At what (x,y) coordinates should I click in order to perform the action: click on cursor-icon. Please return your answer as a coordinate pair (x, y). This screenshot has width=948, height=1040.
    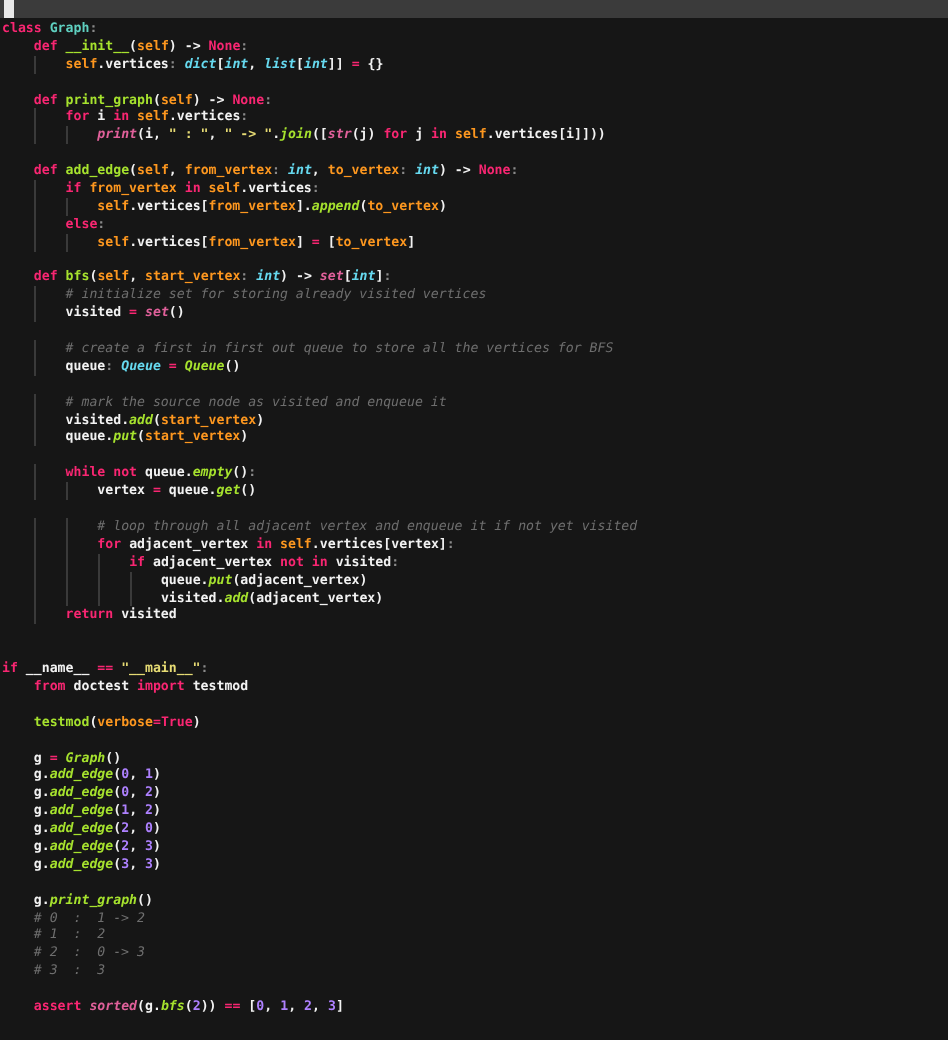
    Looking at the image, I should click on (9, 9).